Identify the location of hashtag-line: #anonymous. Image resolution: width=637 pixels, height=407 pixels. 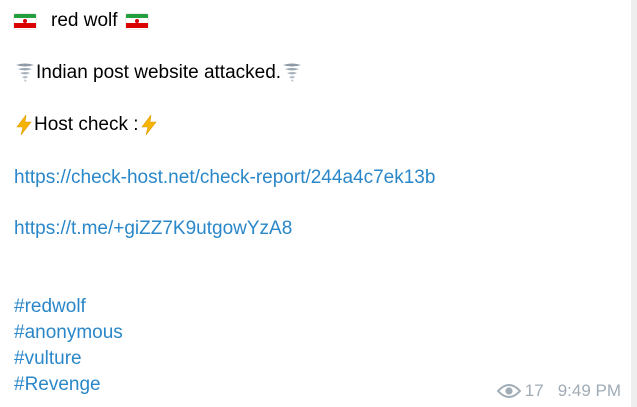
(68, 333).